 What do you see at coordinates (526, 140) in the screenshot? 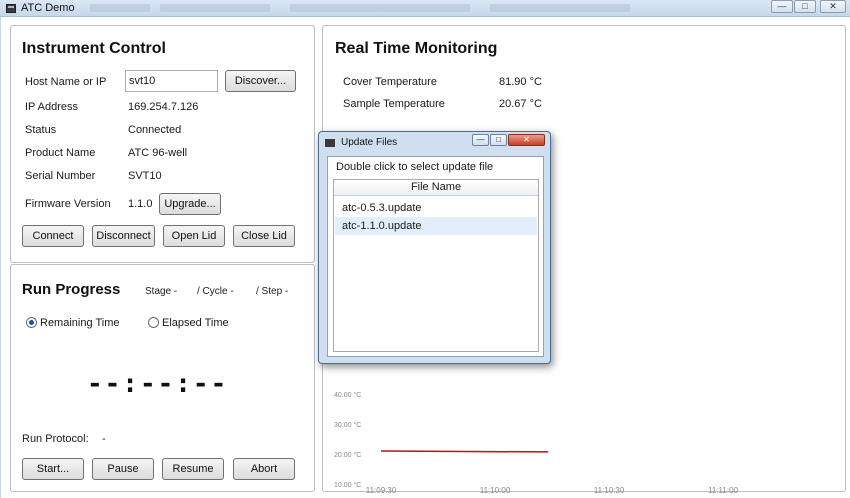
I see `dialog-close-button: ✕` at bounding box center [526, 140].